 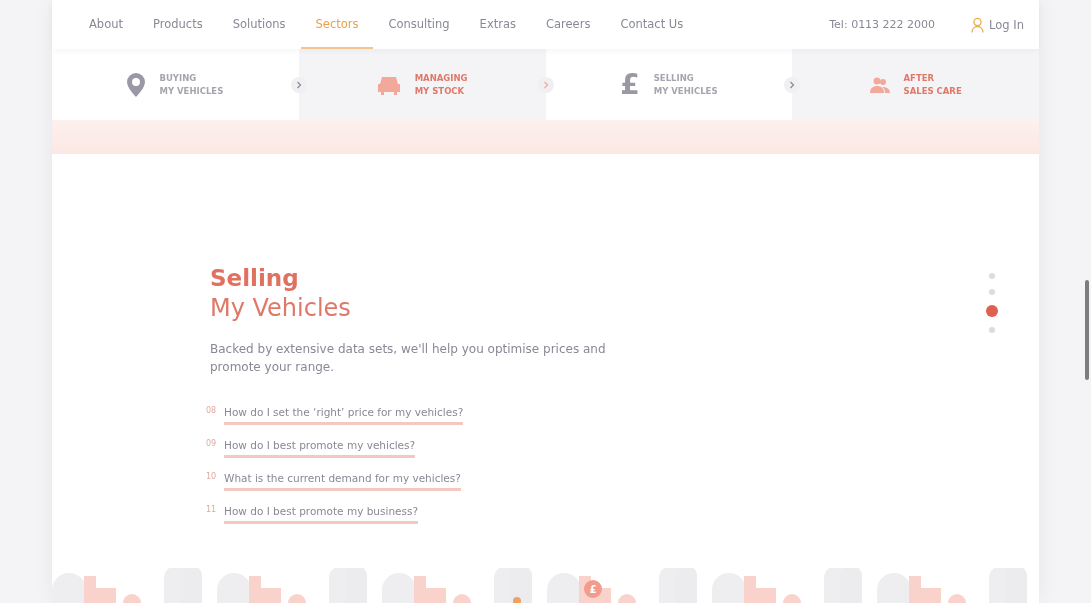 What do you see at coordinates (630, 84) in the screenshot?
I see `pound-icon: £` at bounding box center [630, 84].